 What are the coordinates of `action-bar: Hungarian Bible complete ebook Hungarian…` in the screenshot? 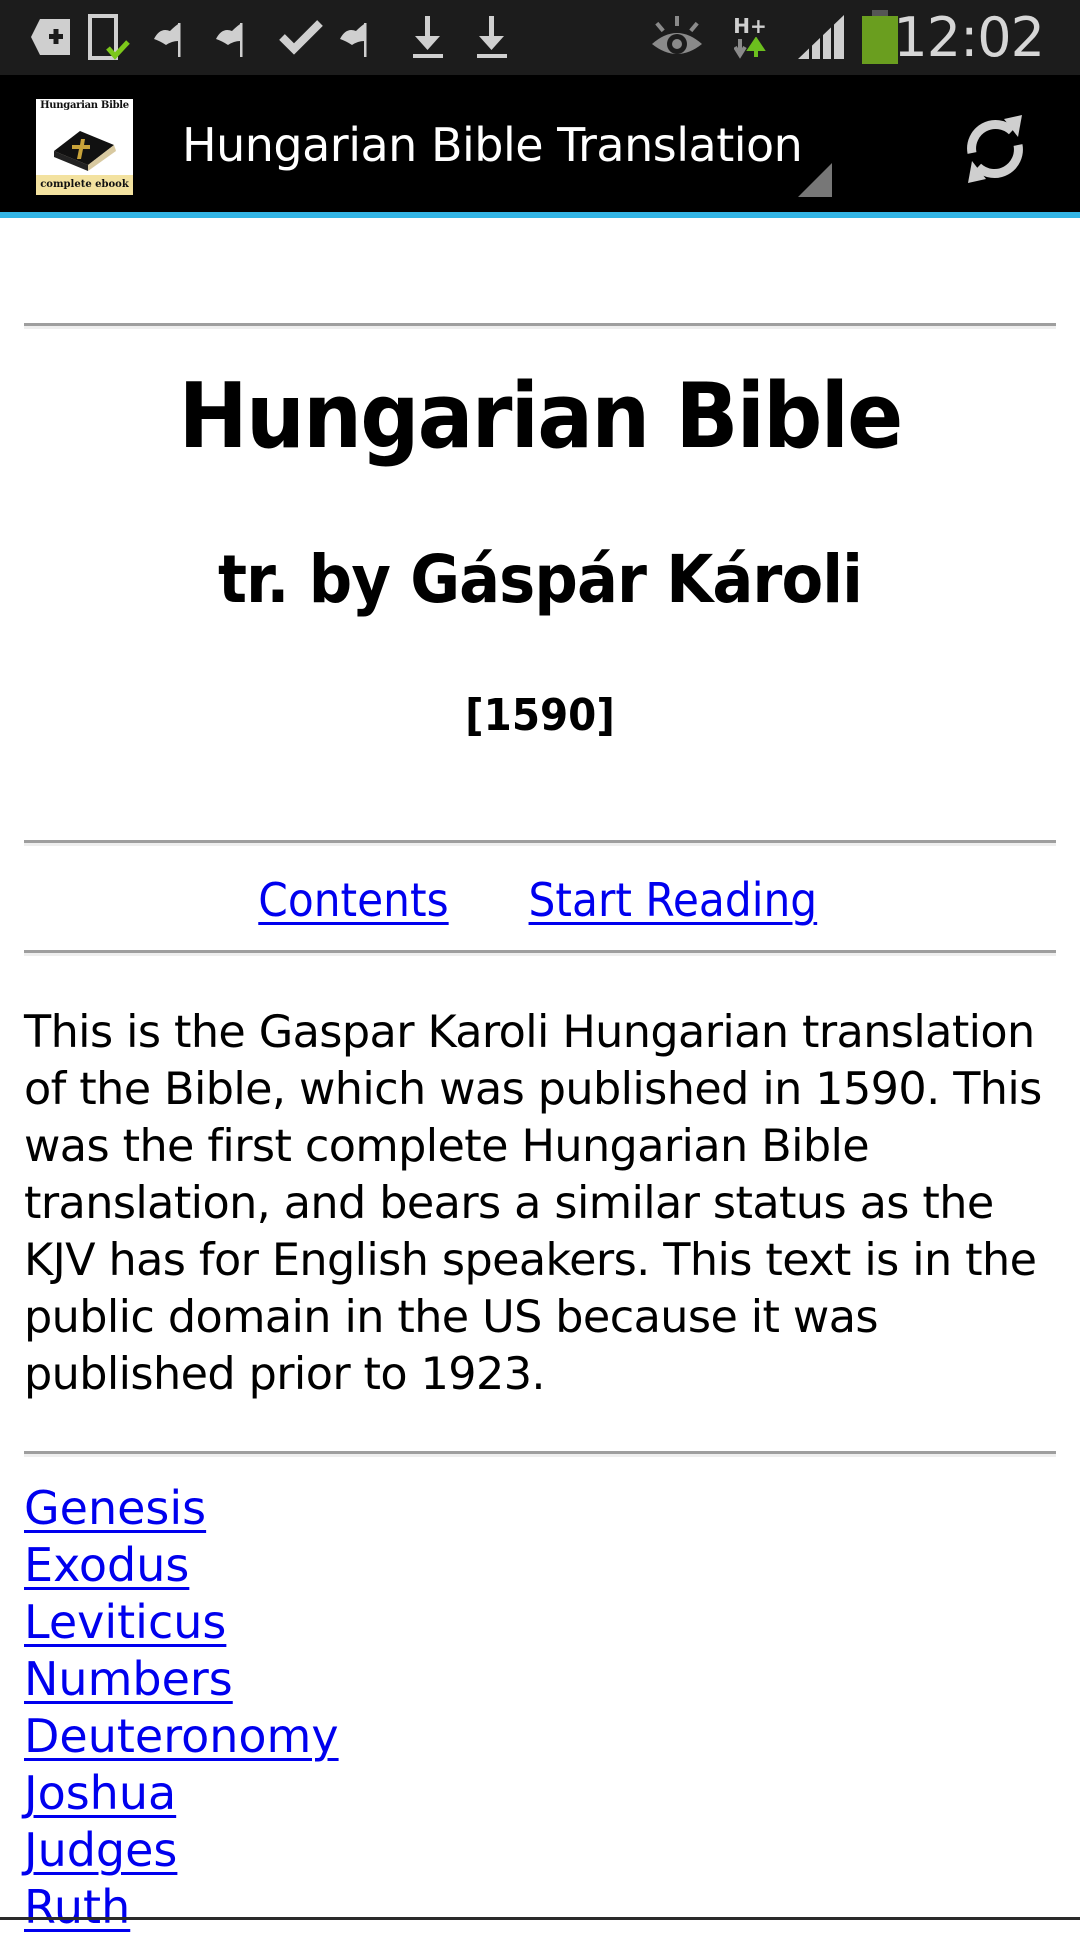 It's located at (540, 143).